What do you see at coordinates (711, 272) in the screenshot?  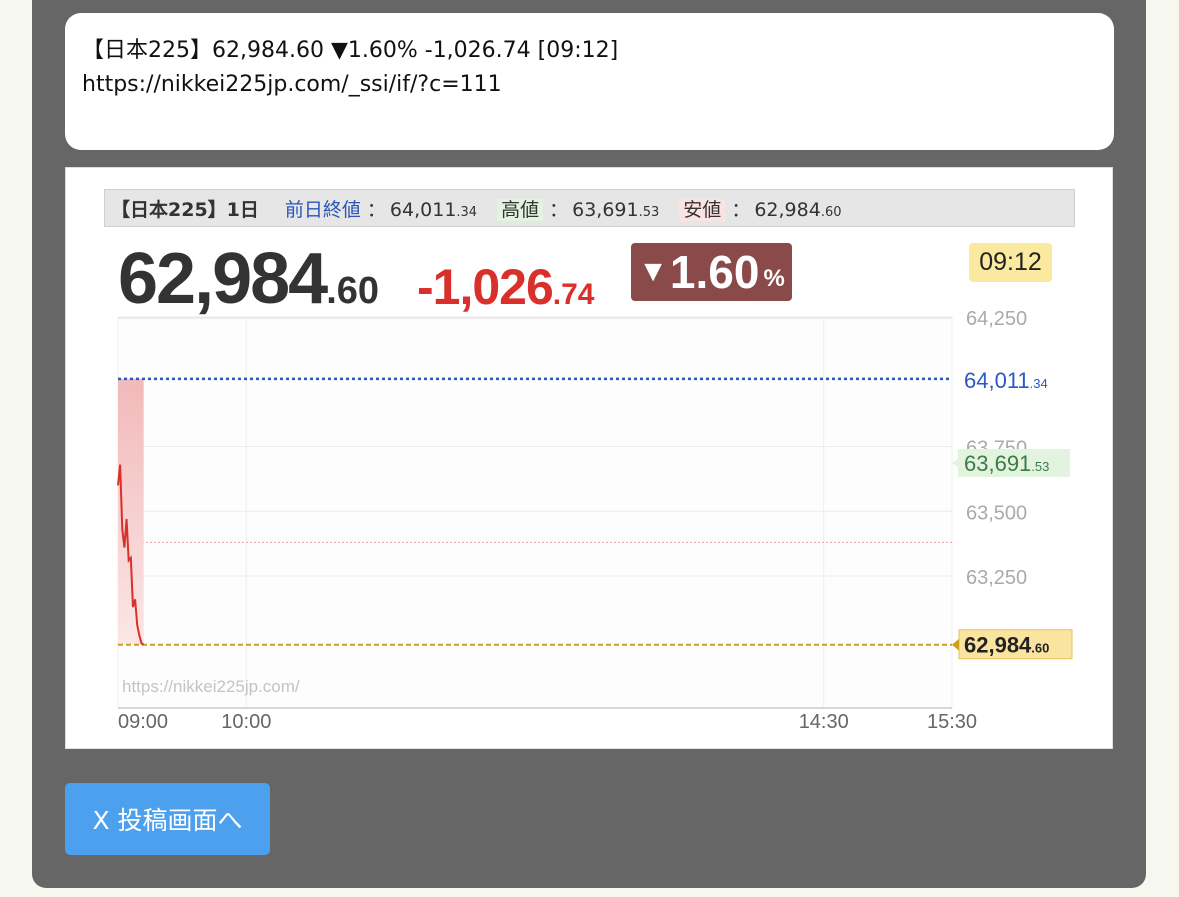 I see `percent-change-badge: ▼ 1.60%` at bounding box center [711, 272].